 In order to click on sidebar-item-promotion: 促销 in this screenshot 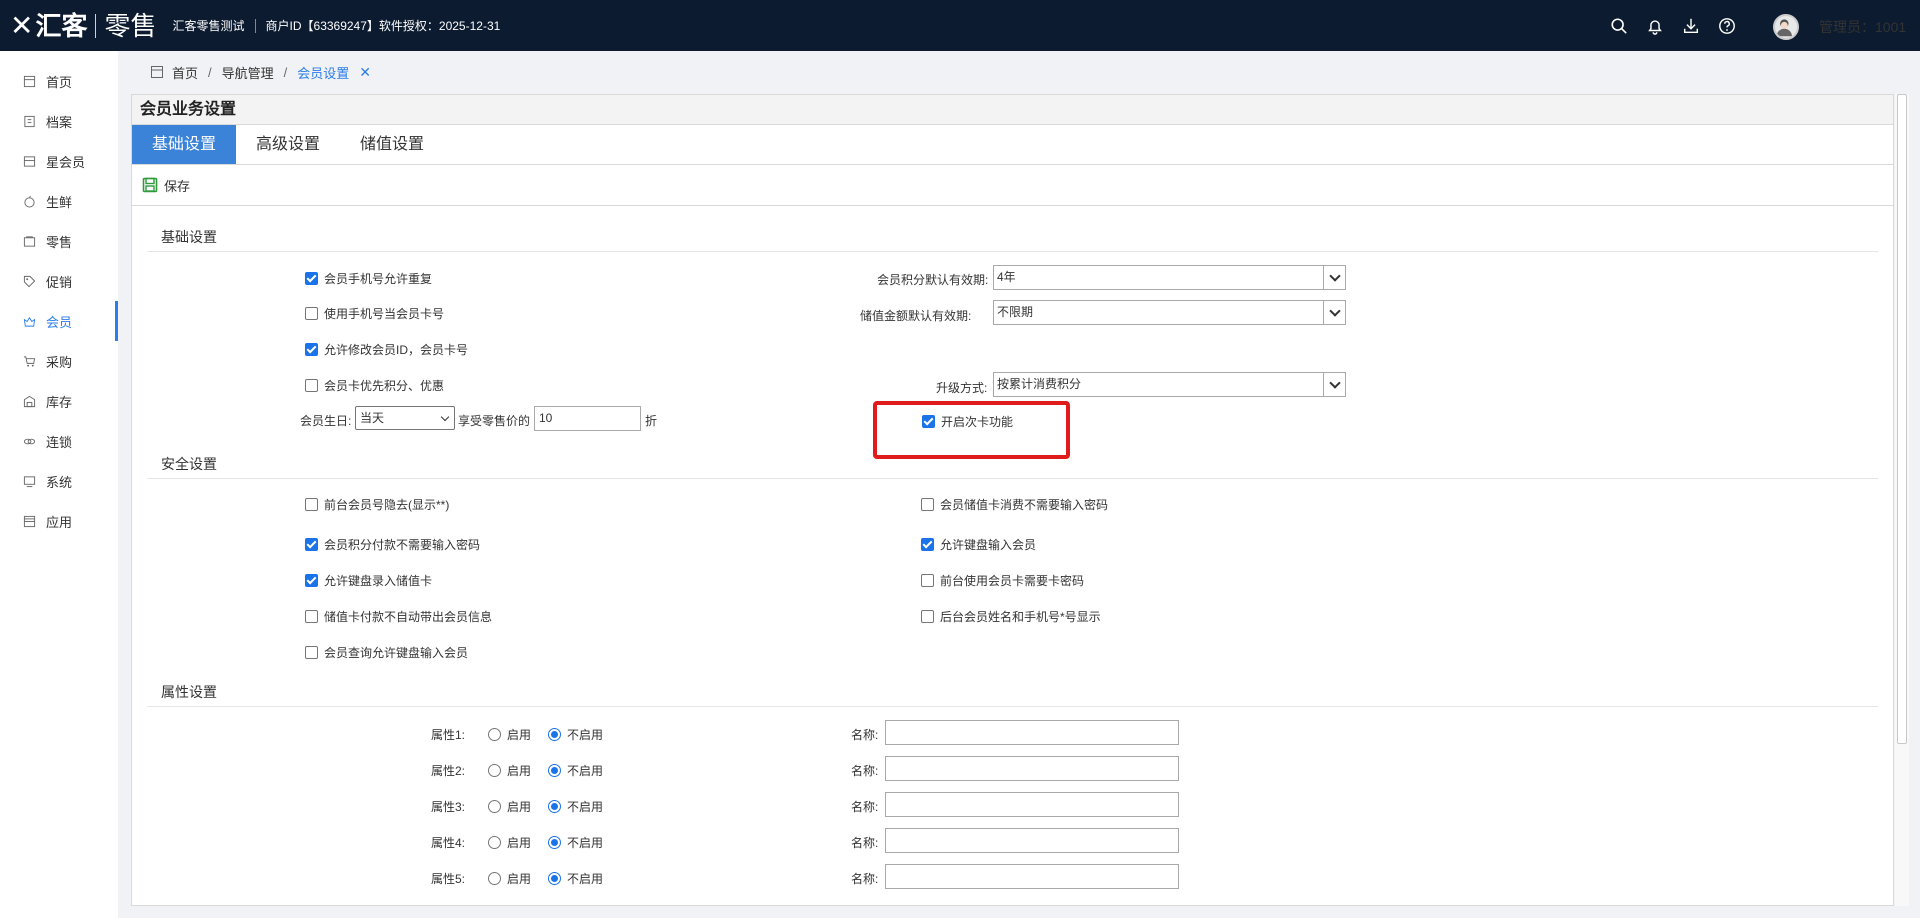, I will do `click(59, 281)`.